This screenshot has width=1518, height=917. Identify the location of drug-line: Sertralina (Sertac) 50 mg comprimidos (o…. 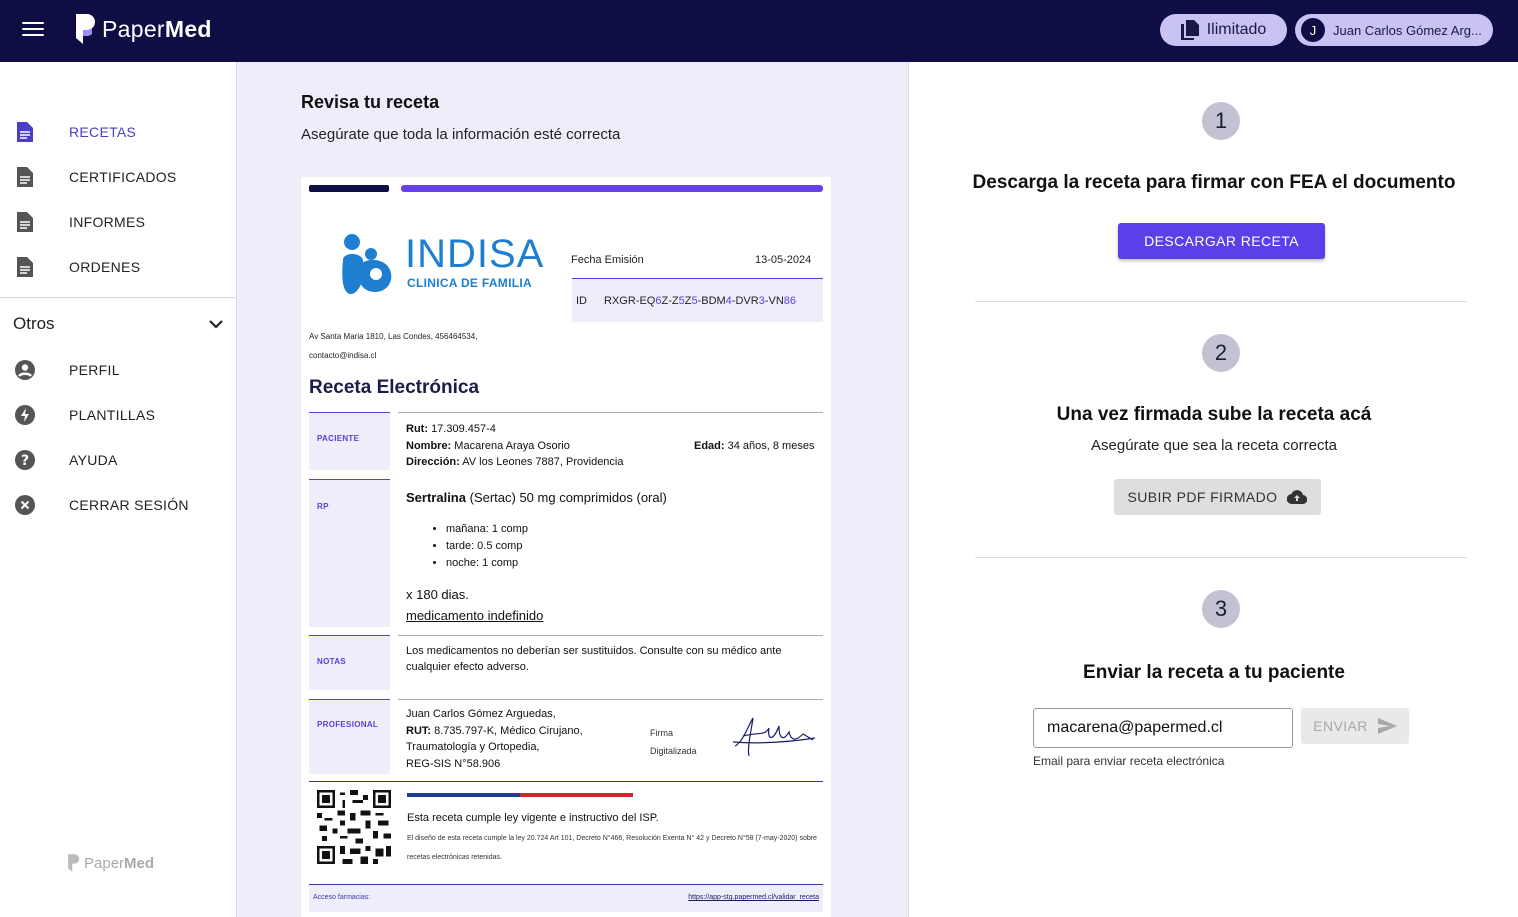
(536, 497).